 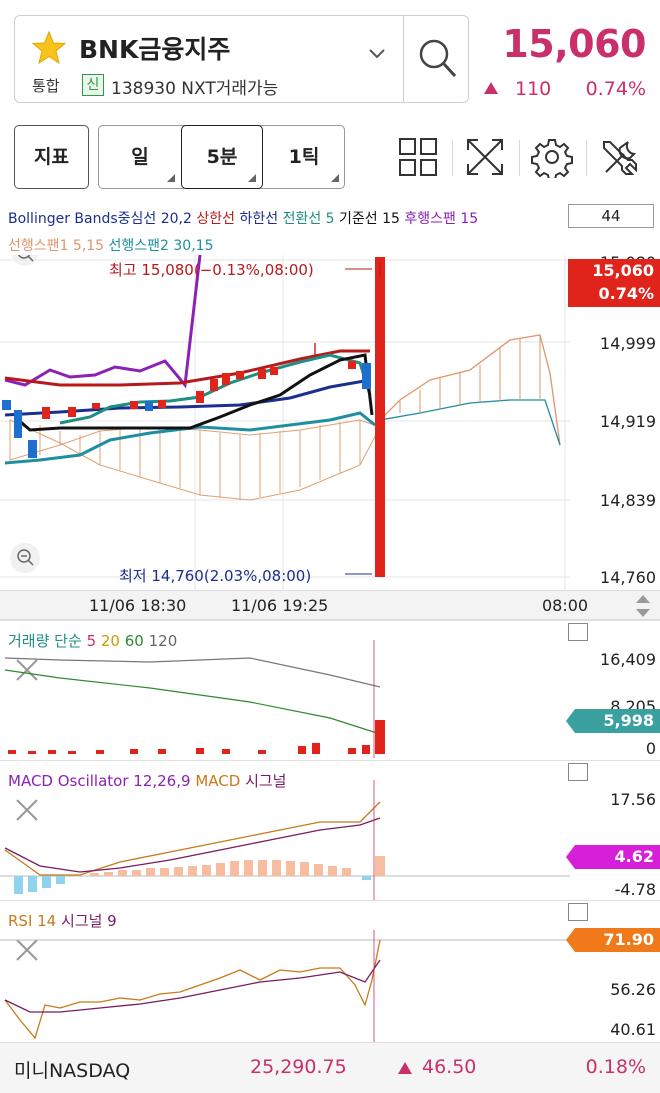 What do you see at coordinates (437, 58) in the screenshot?
I see `search-icon` at bounding box center [437, 58].